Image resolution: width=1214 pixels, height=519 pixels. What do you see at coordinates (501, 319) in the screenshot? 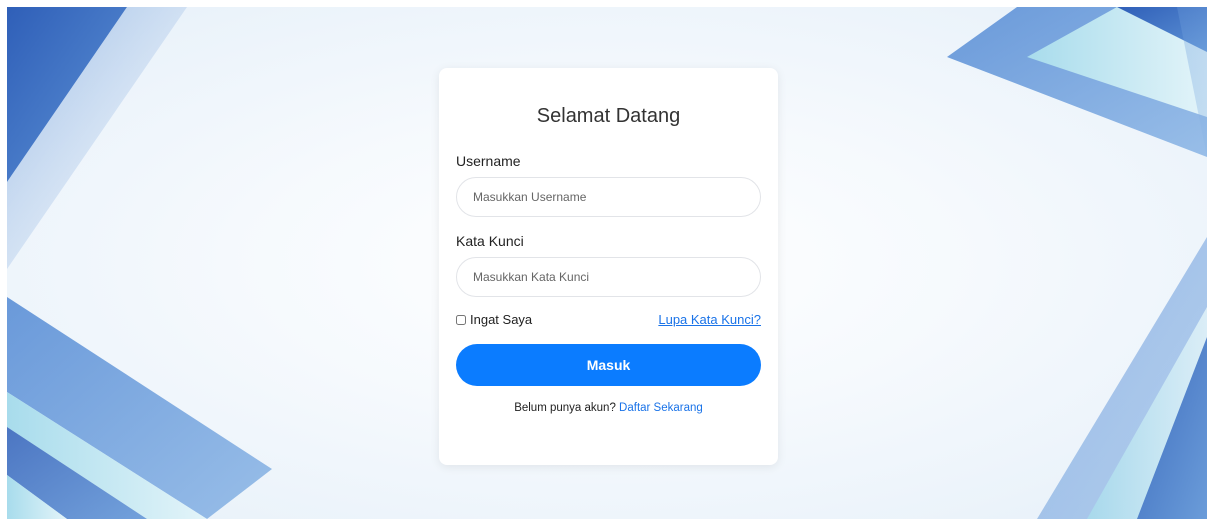
I see `remember-me-label: Ingat Saya` at bounding box center [501, 319].